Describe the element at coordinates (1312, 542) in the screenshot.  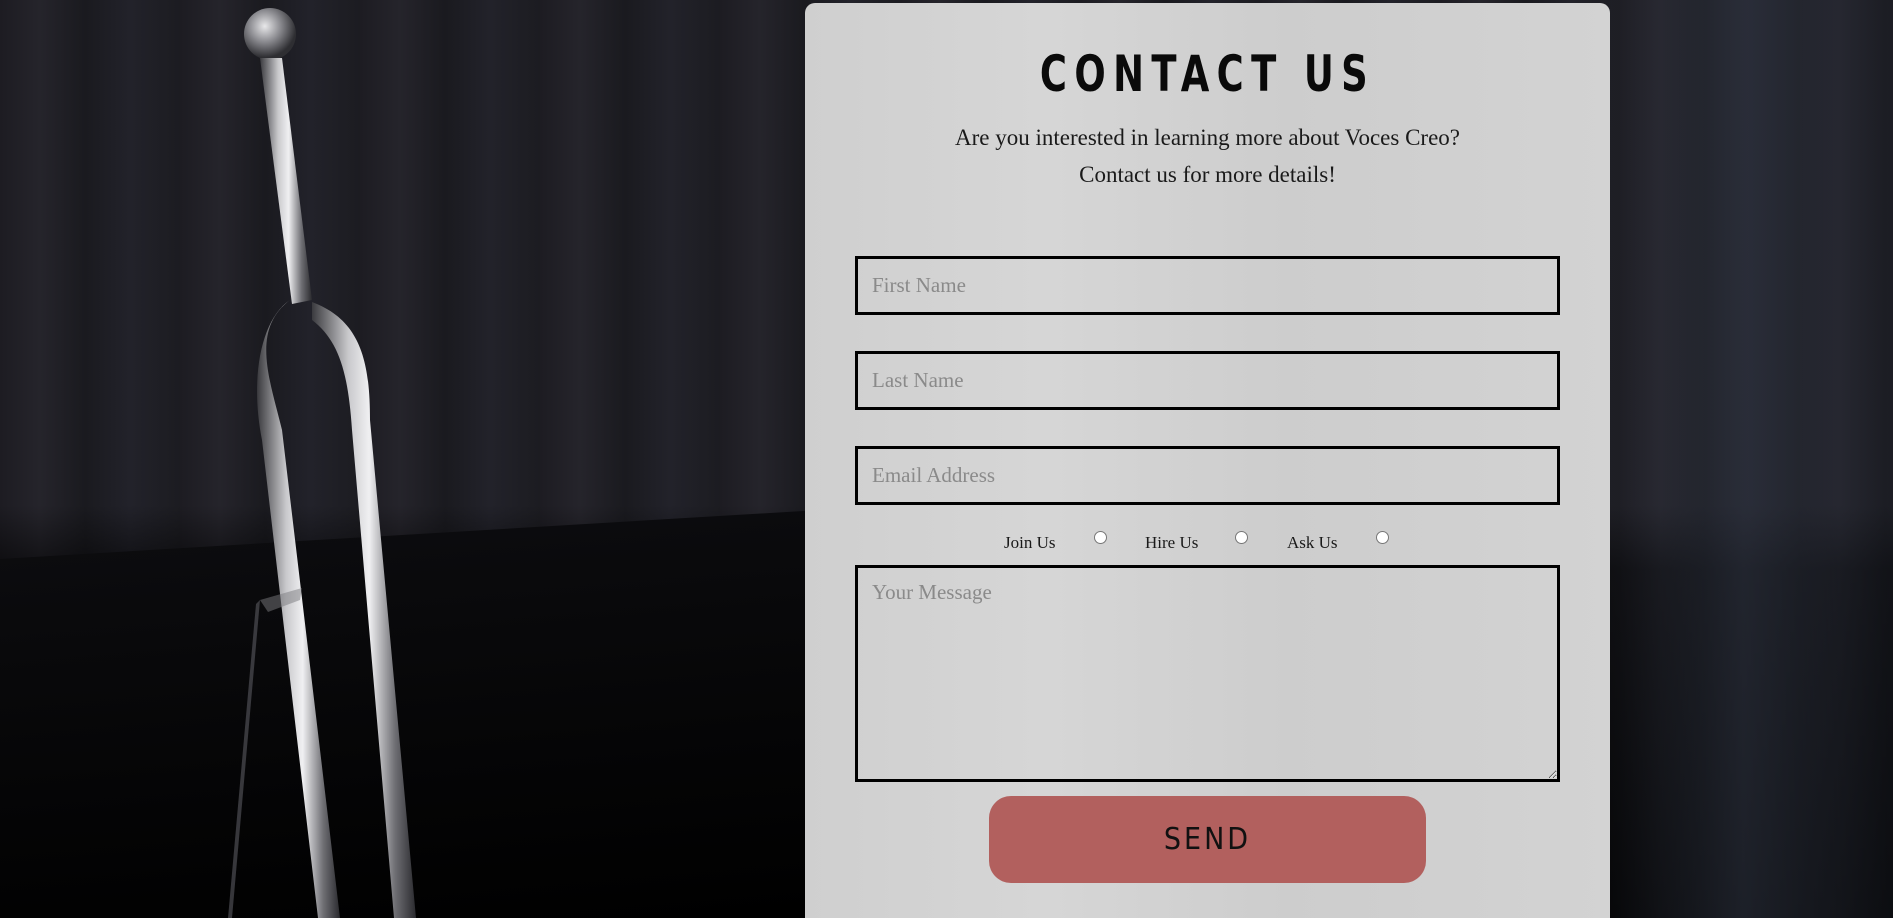
I see `radio-label-ask-us: Ask Us` at that location.